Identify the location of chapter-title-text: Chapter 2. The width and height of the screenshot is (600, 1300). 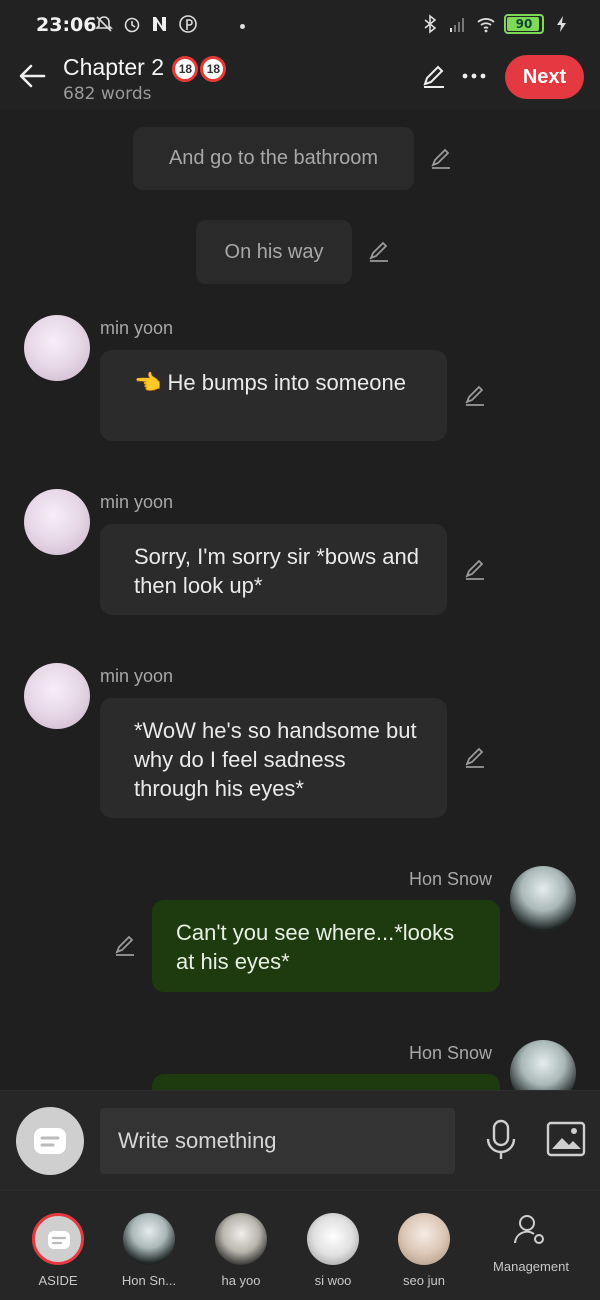
(114, 67).